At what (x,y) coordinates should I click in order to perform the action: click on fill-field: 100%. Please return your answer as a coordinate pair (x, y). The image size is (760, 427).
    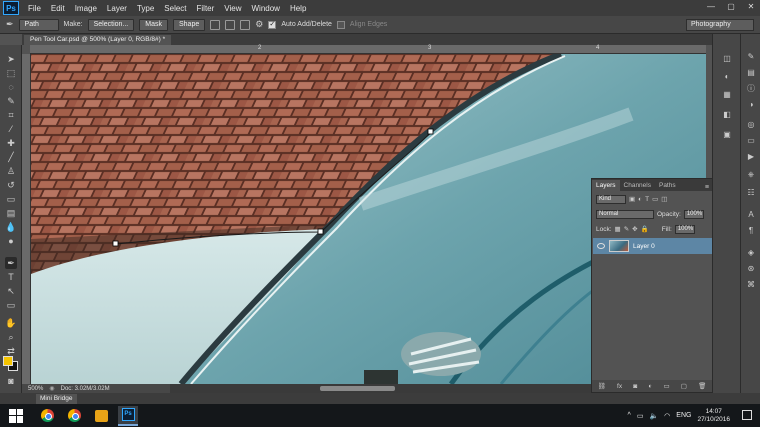
    Looking at the image, I should click on (684, 229).